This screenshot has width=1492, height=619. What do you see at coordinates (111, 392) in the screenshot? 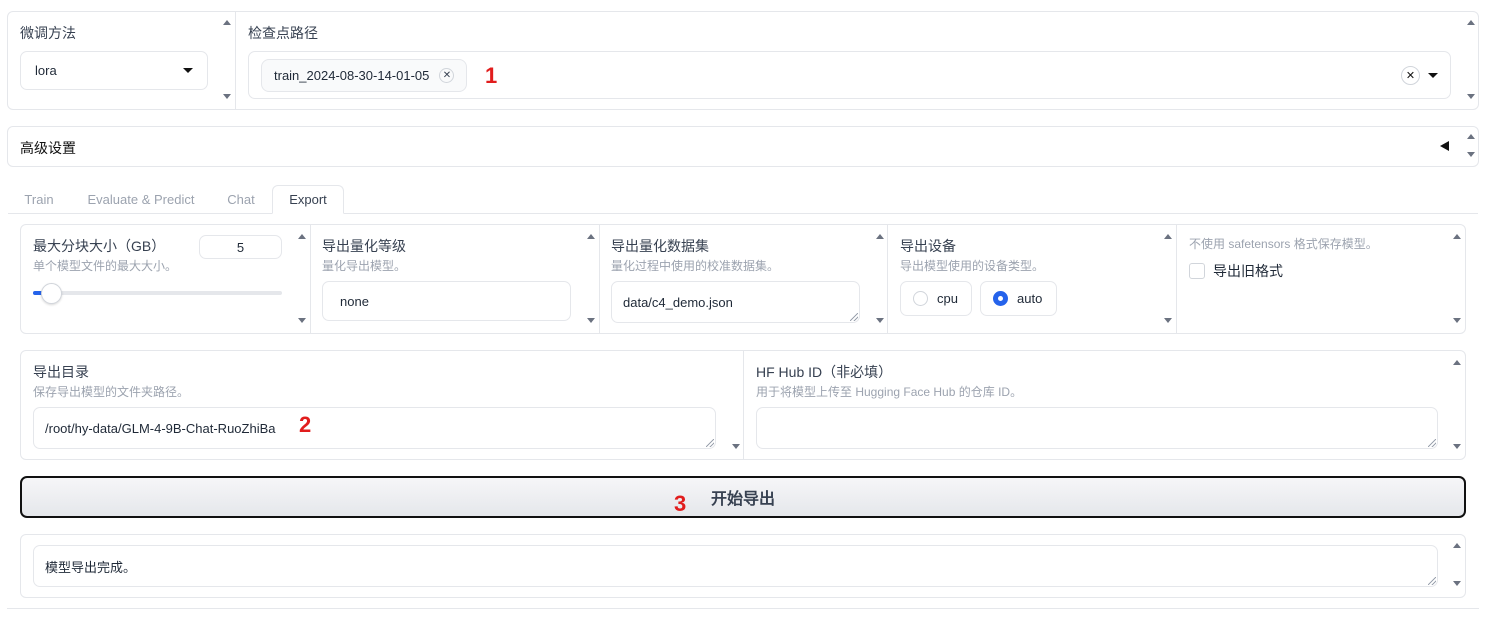
I see `export-dir-hint: 保存导出模型的文件夹路径。` at bounding box center [111, 392].